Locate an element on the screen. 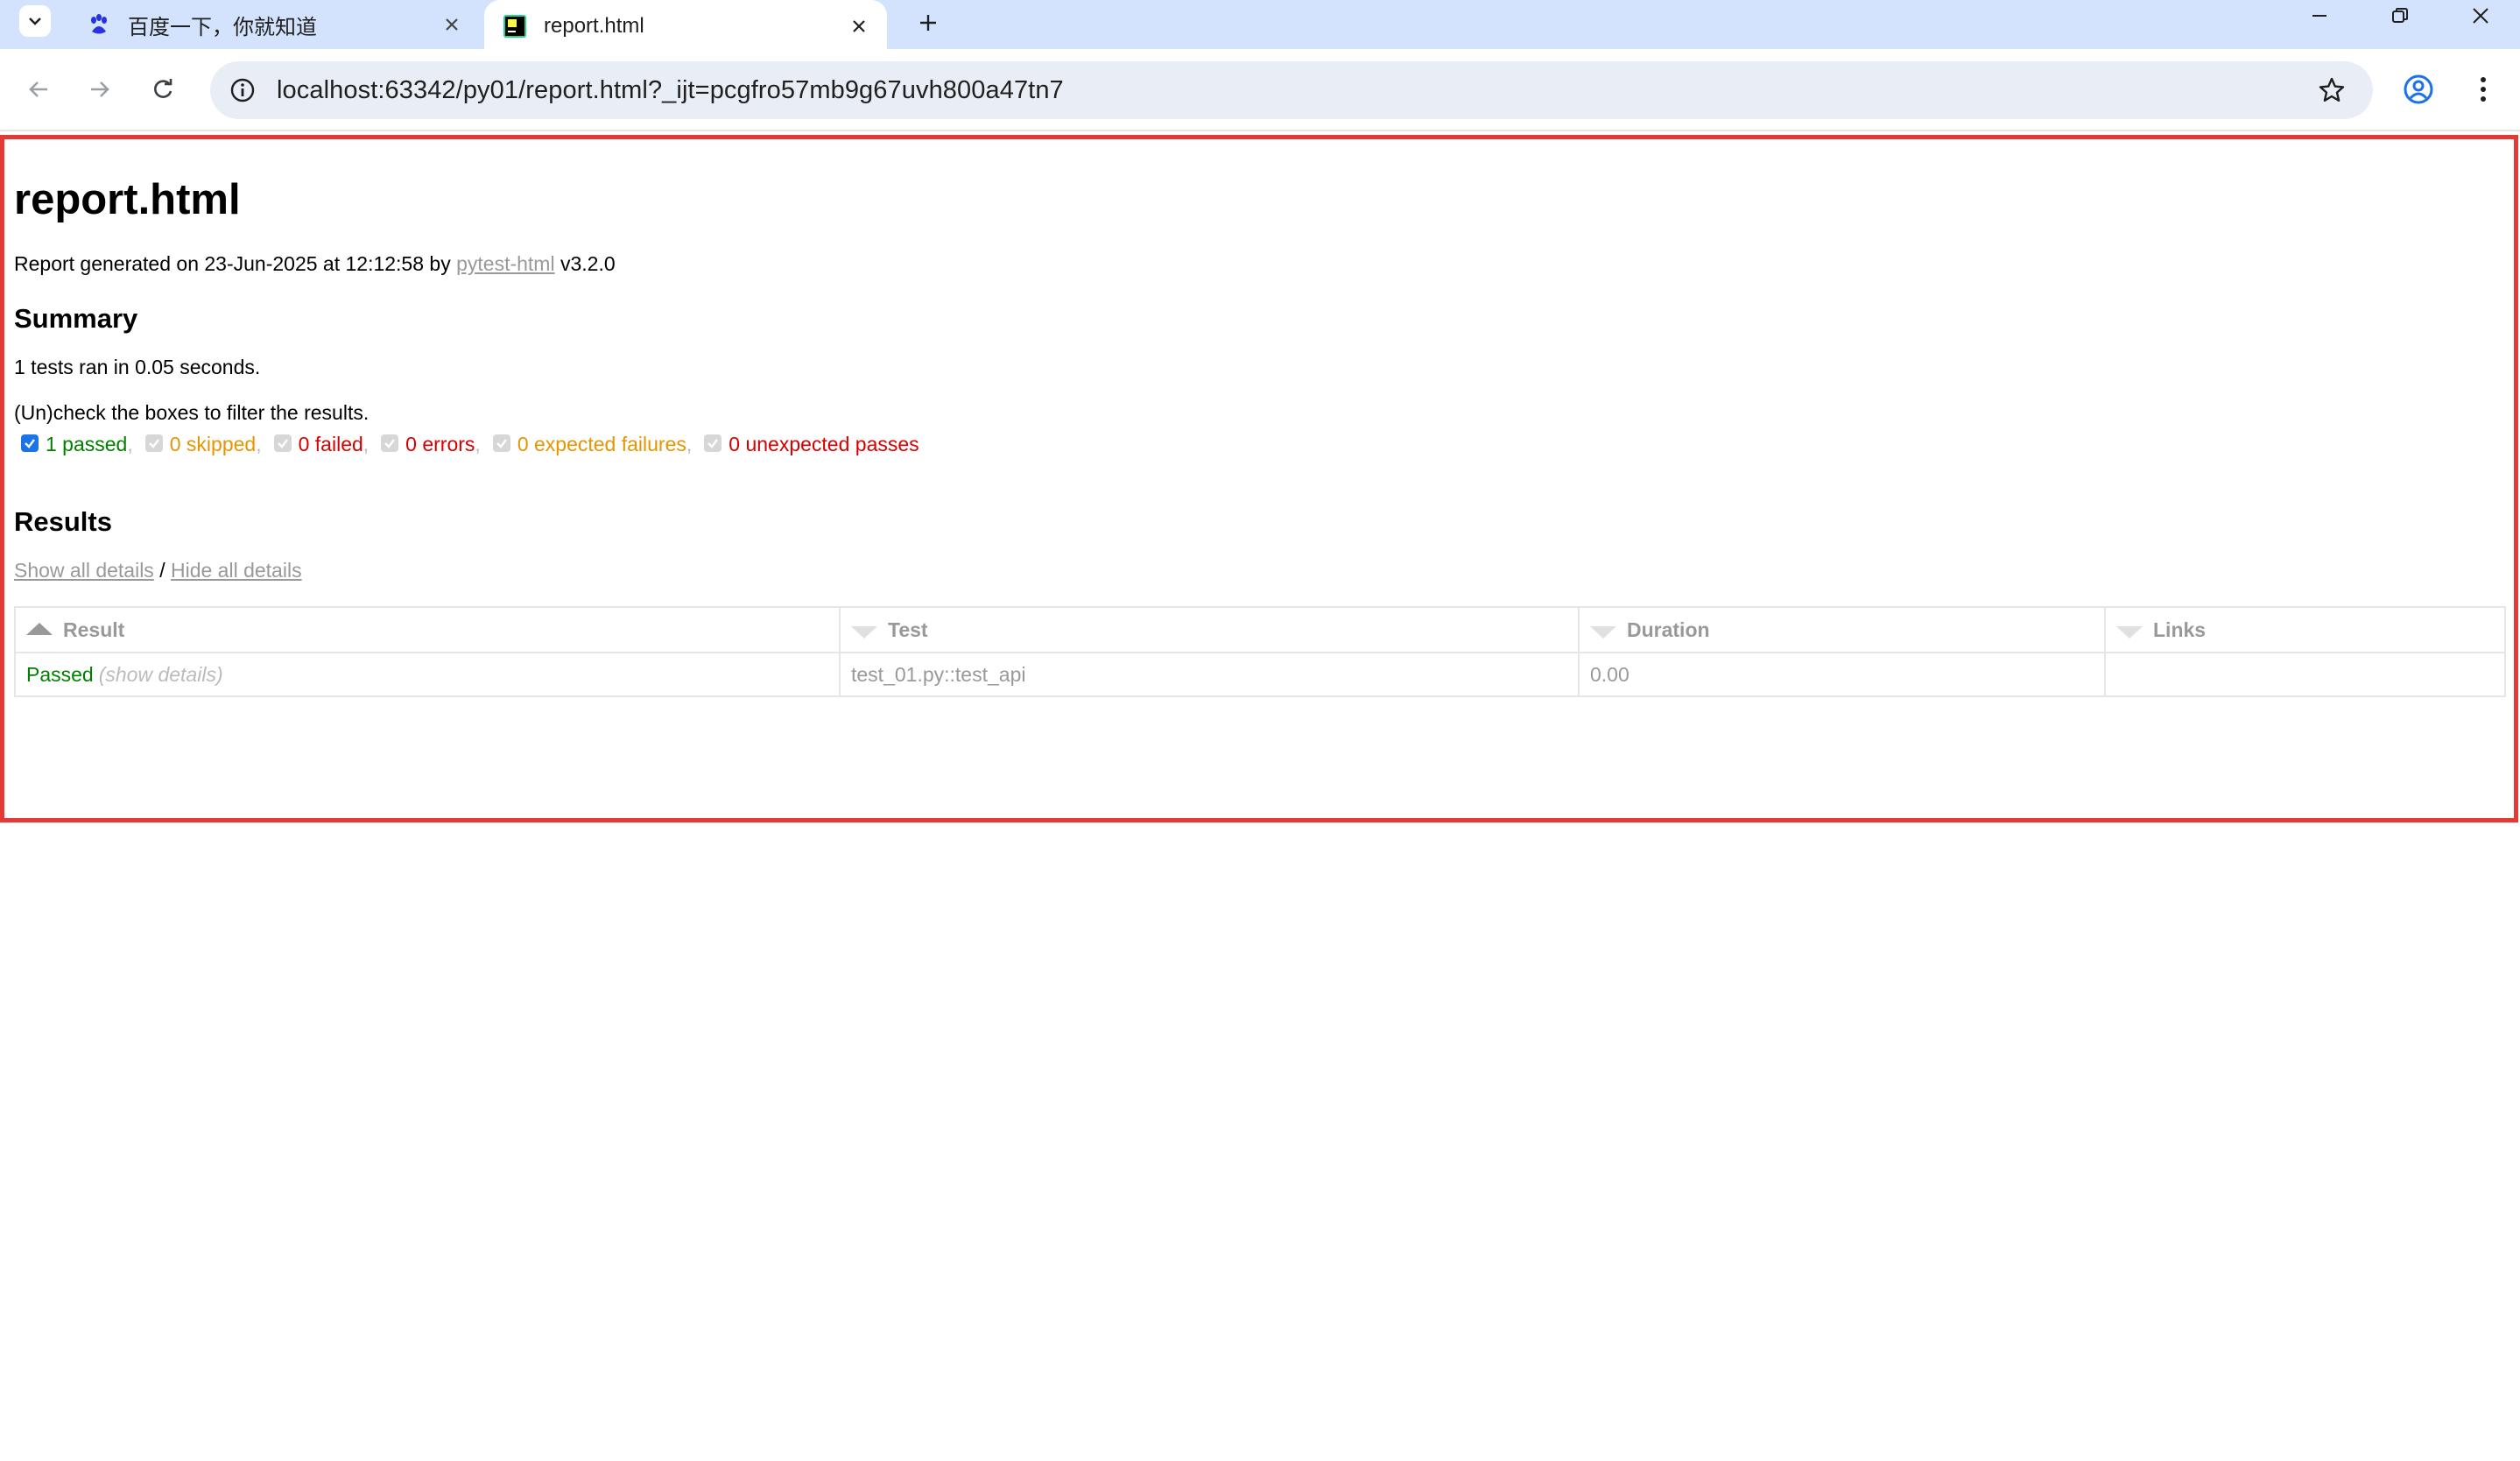 The width and height of the screenshot is (2520, 1461). column-label: Duration is located at coordinates (1668, 629).